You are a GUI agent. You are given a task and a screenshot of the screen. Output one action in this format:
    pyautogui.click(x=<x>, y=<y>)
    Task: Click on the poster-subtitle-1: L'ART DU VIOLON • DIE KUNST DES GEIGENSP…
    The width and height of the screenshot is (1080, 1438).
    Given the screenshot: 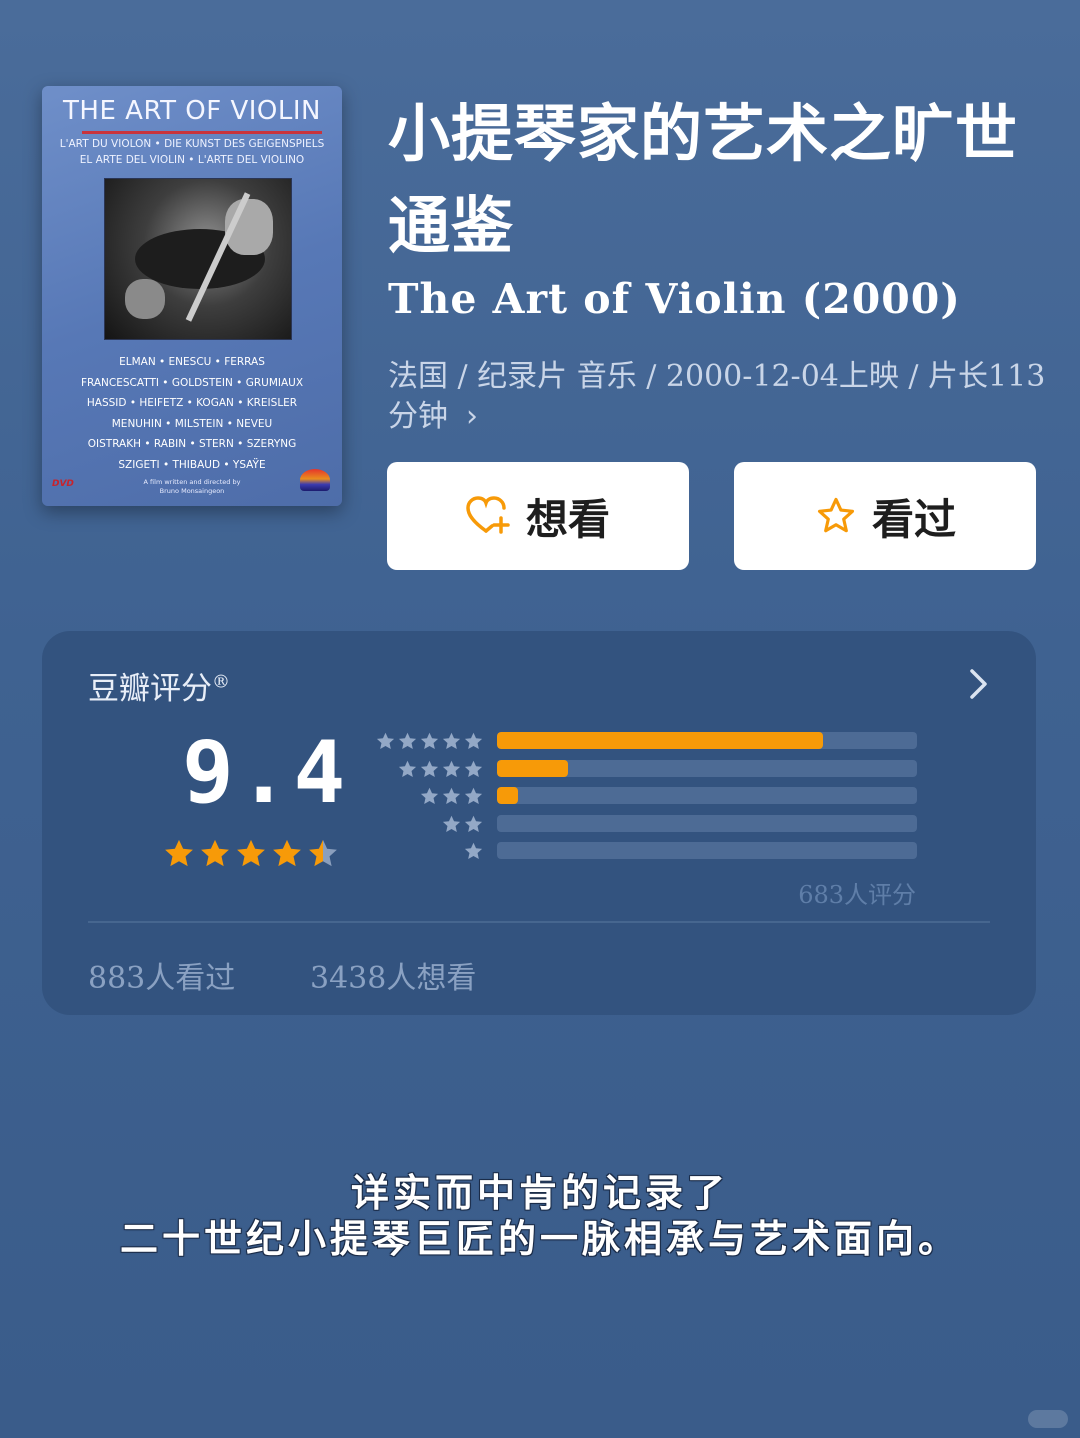 What is the action you would take?
    pyautogui.click(x=192, y=144)
    